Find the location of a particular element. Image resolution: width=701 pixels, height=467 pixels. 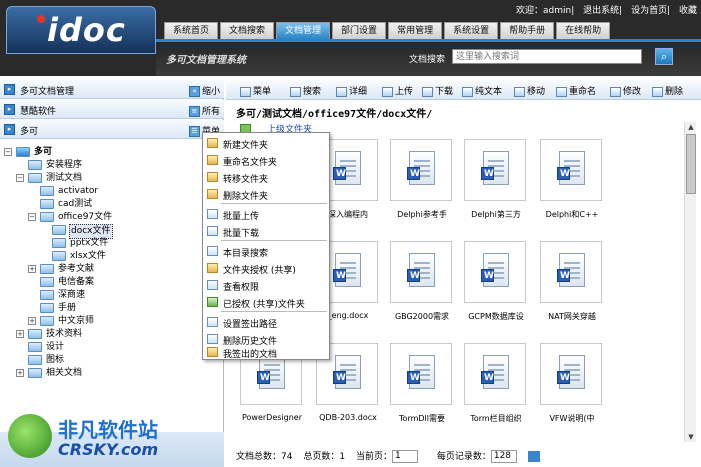

search-input is located at coordinates (547, 56).